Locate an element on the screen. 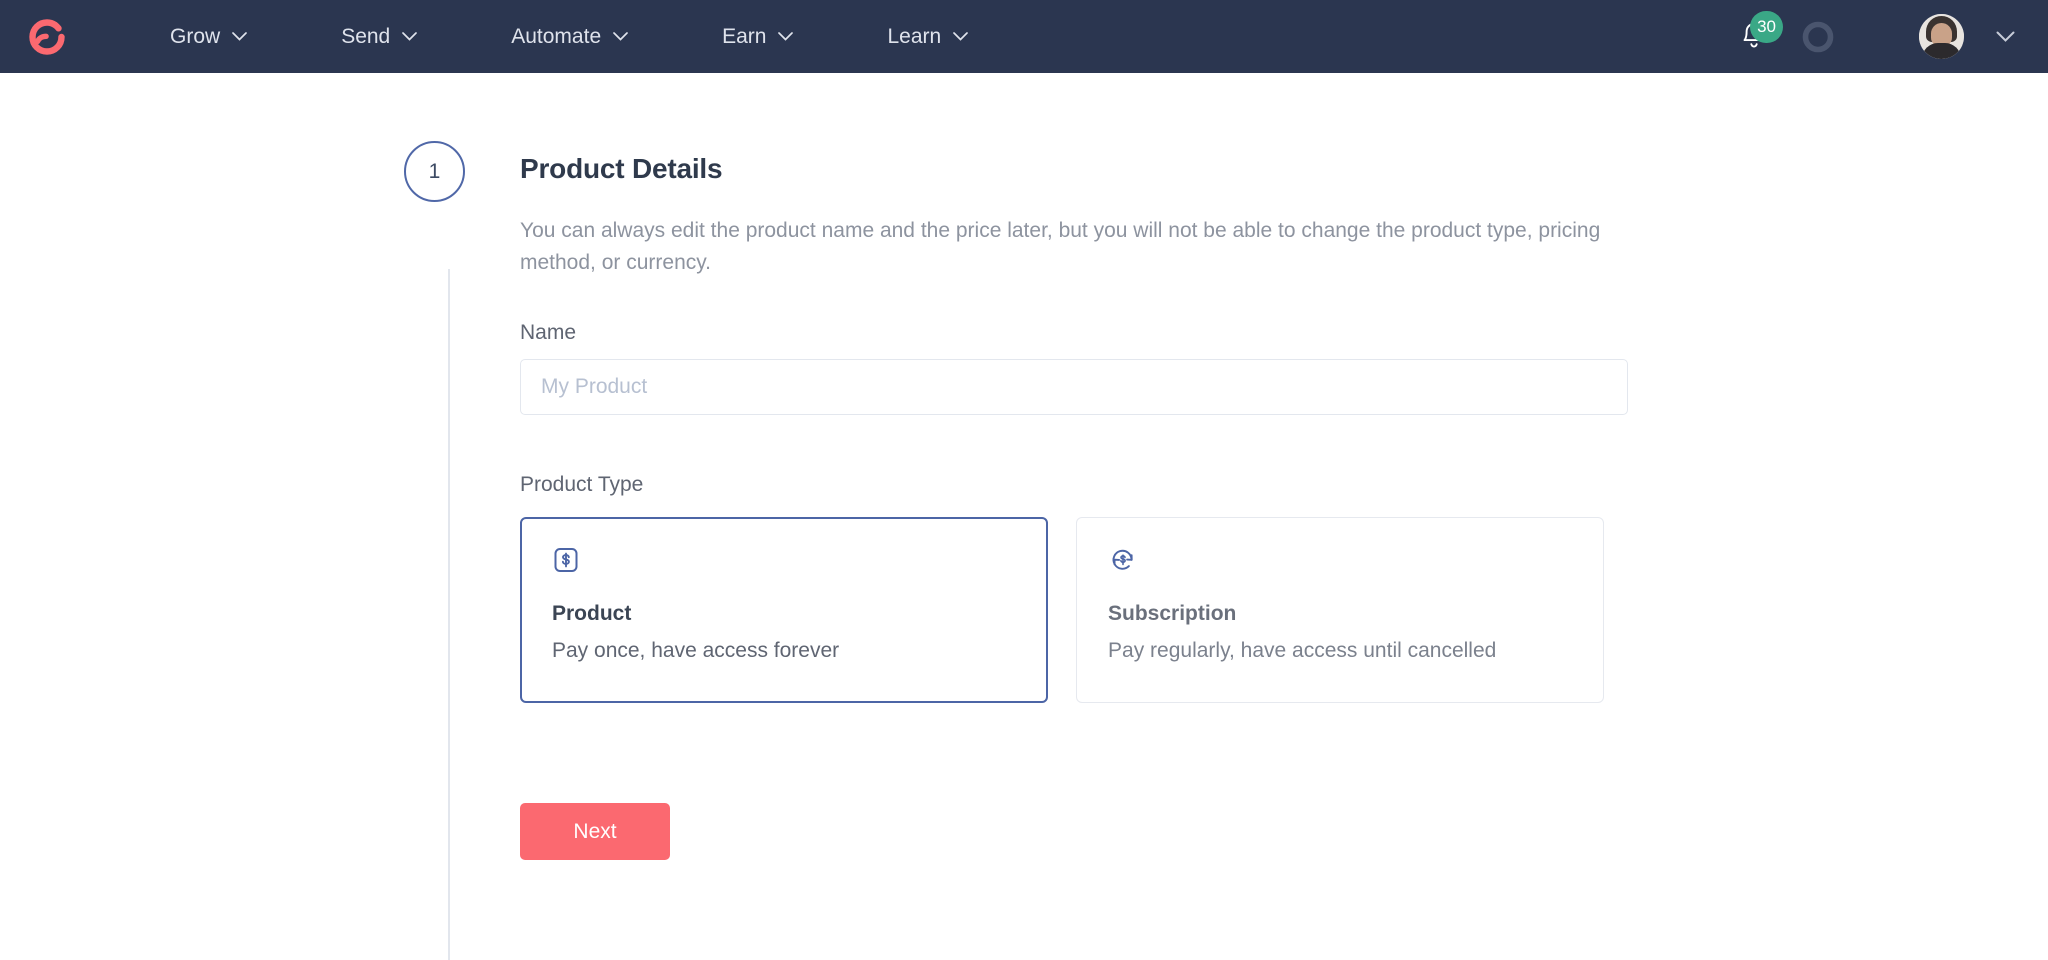  nav-item-label: Earn is located at coordinates (744, 36).